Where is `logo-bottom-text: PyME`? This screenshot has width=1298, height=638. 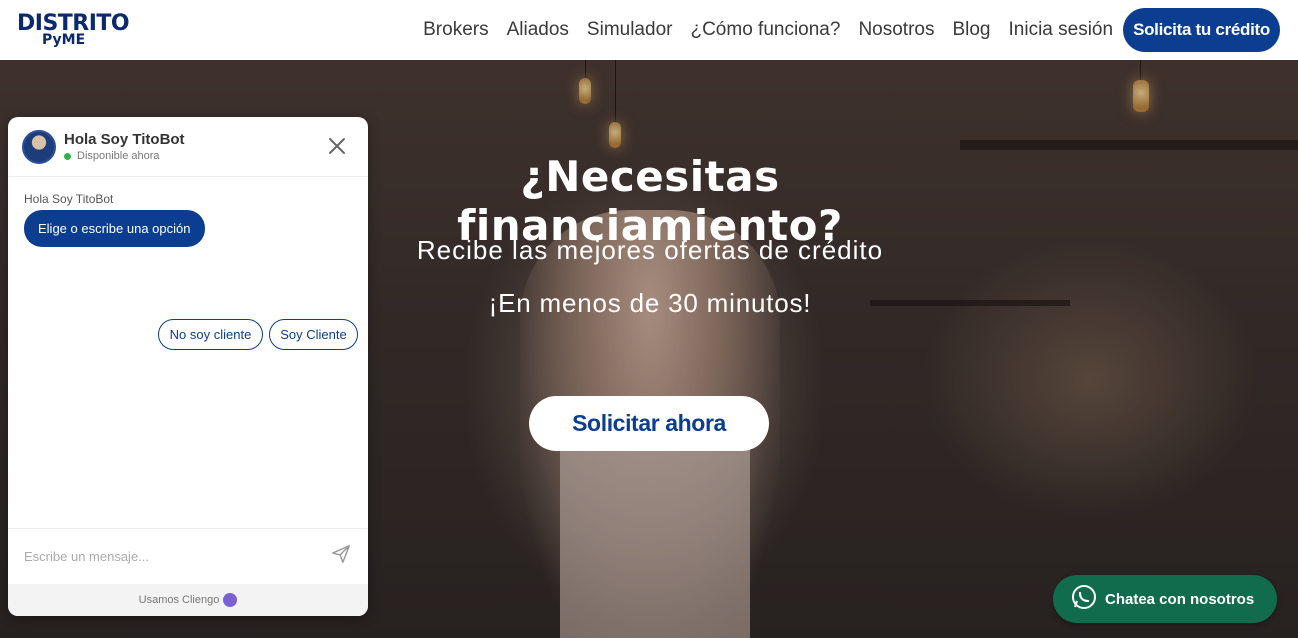
logo-bottom-text: PyME is located at coordinates (64, 40).